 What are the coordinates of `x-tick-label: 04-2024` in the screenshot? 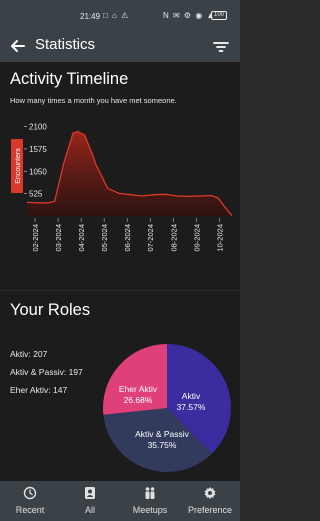 It's located at (81, 238).